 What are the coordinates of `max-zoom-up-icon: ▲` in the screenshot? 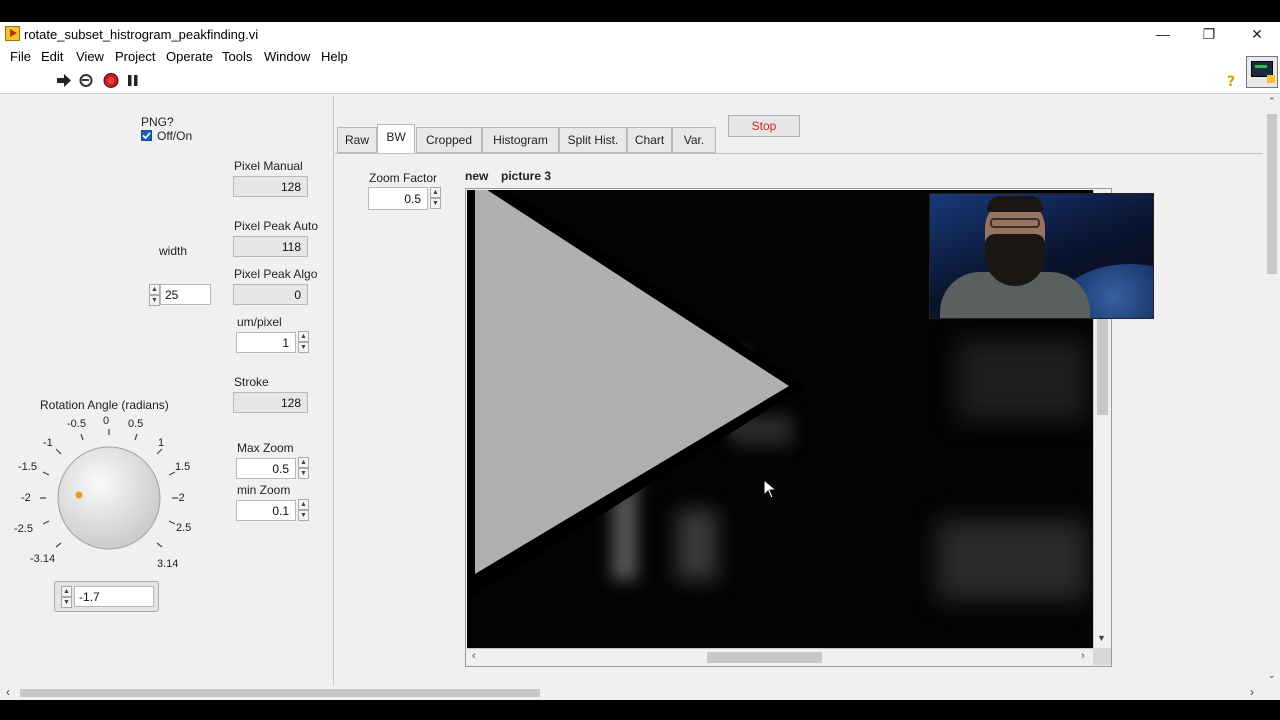 It's located at (303, 462).